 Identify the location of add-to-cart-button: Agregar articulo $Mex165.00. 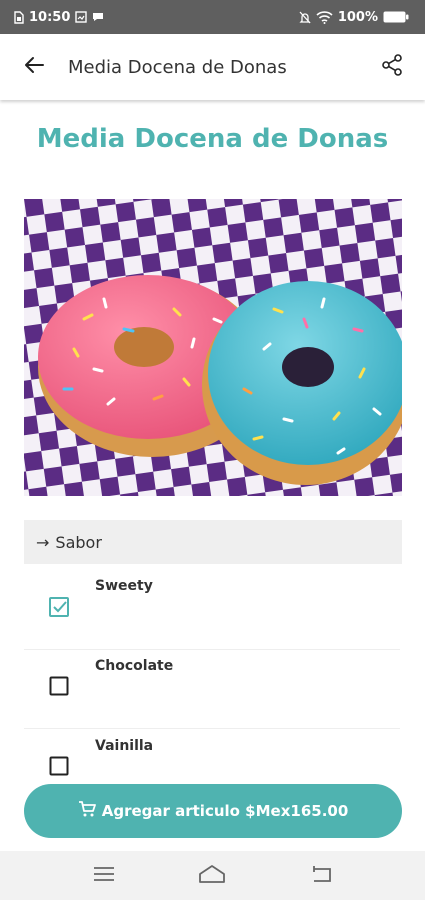
(213, 811).